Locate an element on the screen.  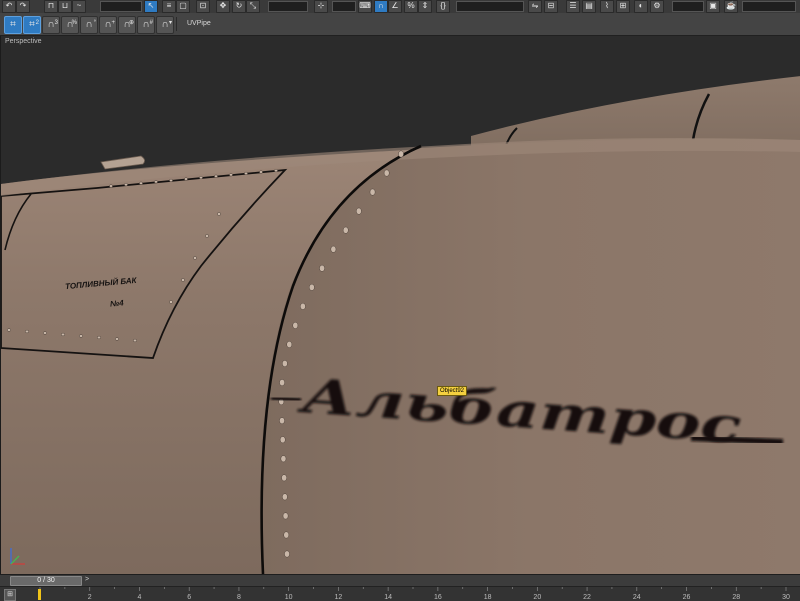
face-snap-icon: ∩ ▾ is located at coordinates (165, 25).